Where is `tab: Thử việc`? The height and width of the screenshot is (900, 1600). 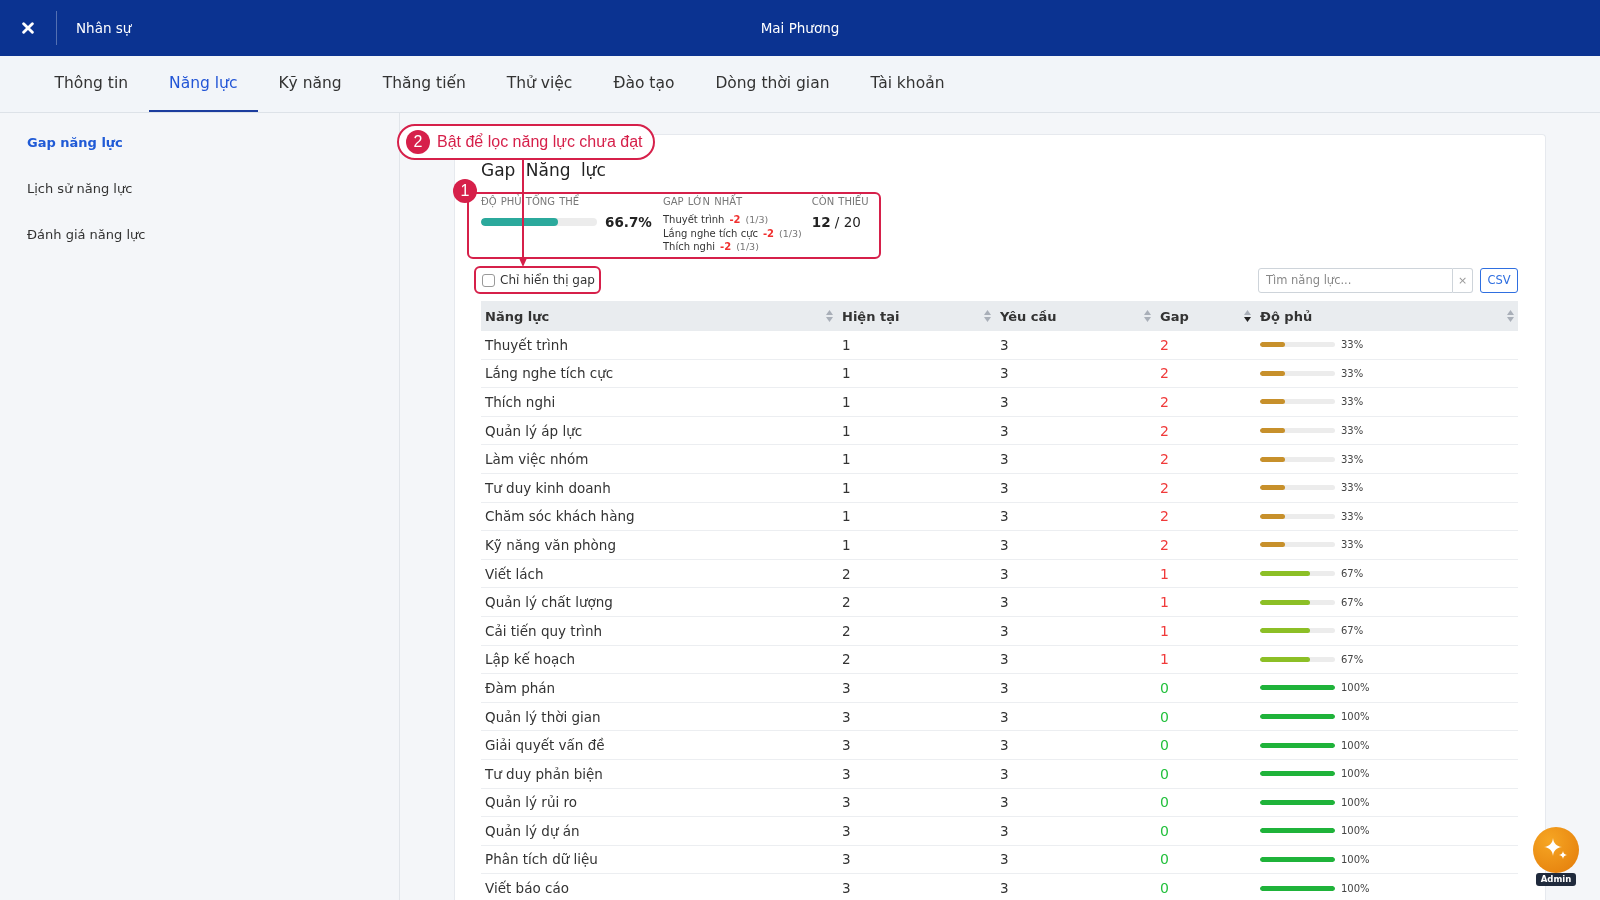 tab: Thử việc is located at coordinates (539, 84).